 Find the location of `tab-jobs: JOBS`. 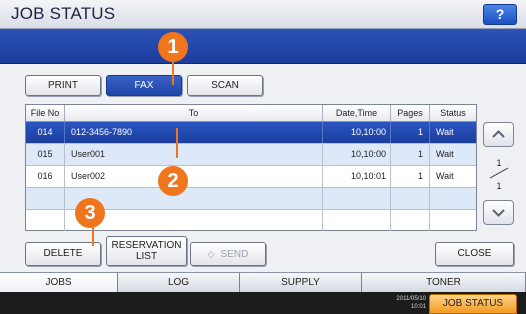

tab-jobs: JOBS is located at coordinates (59, 282).